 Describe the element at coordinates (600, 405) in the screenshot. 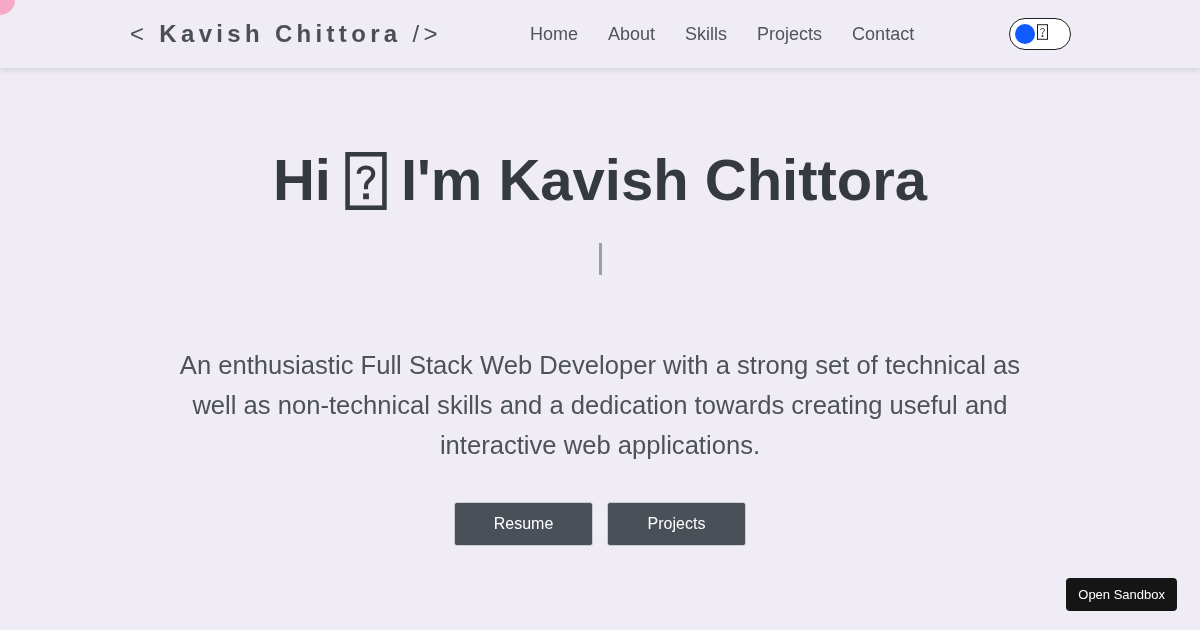

I see `intro-paragraph: An enthusiastic Full Stack Web Developer with a strong set of technical as well as non-technical skills and a dedication towards creating useful and interactive web applications.` at that location.